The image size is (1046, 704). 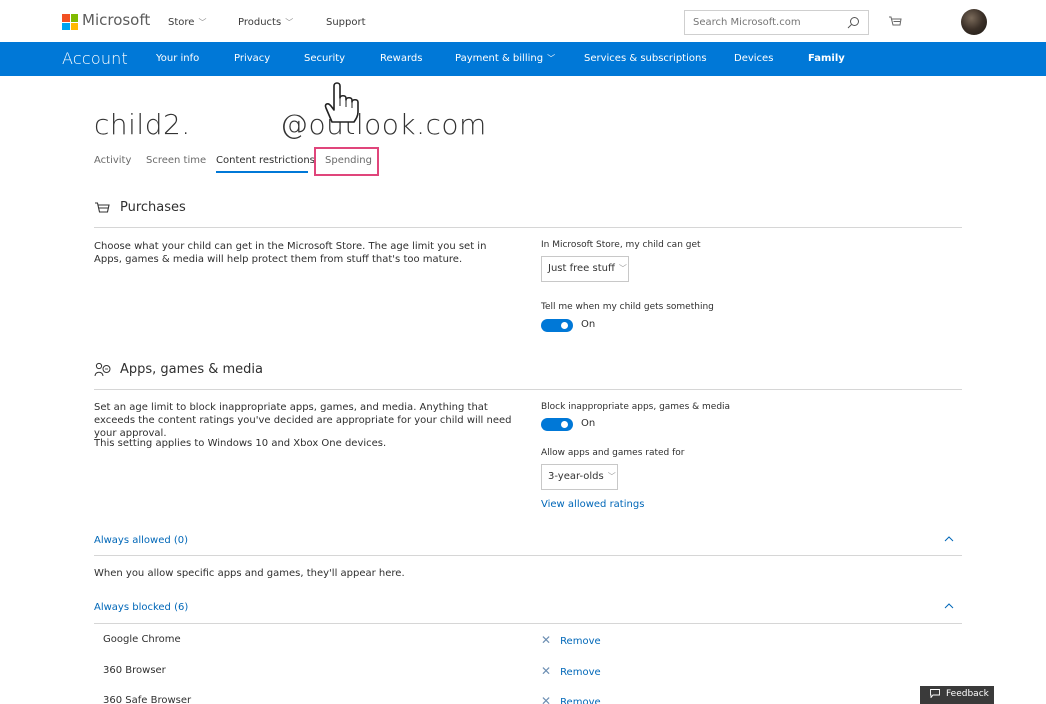 I want to click on account-nav-rewards: Rewards, so click(x=401, y=58).